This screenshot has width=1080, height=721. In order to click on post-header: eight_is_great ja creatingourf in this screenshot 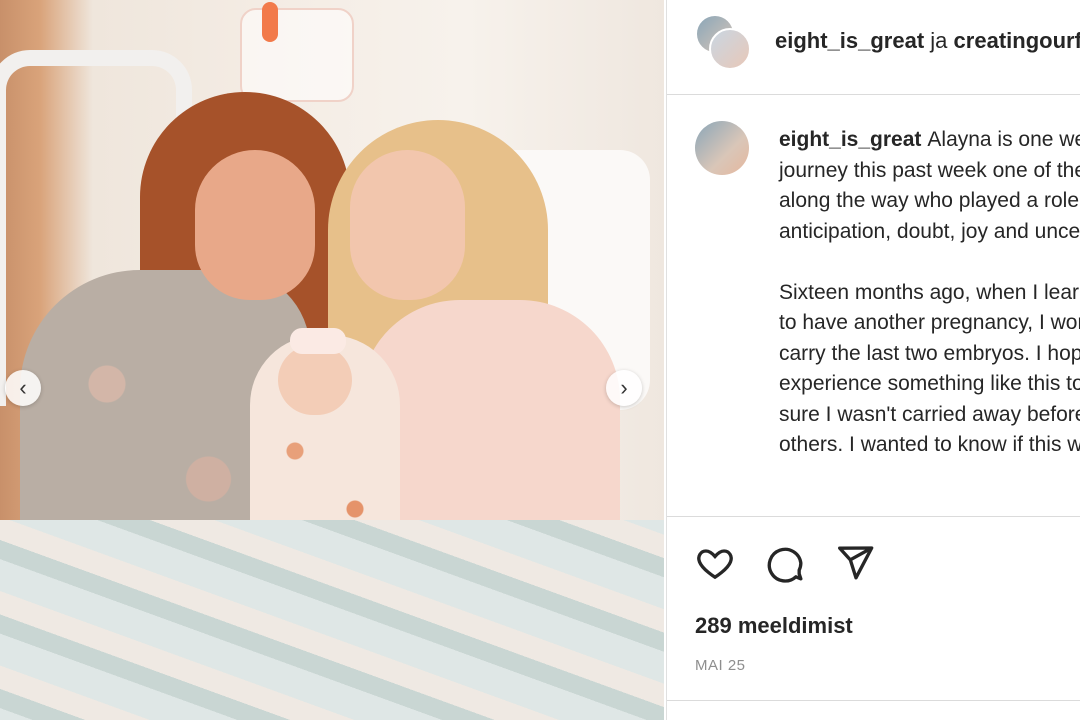, I will do `click(873, 47)`.